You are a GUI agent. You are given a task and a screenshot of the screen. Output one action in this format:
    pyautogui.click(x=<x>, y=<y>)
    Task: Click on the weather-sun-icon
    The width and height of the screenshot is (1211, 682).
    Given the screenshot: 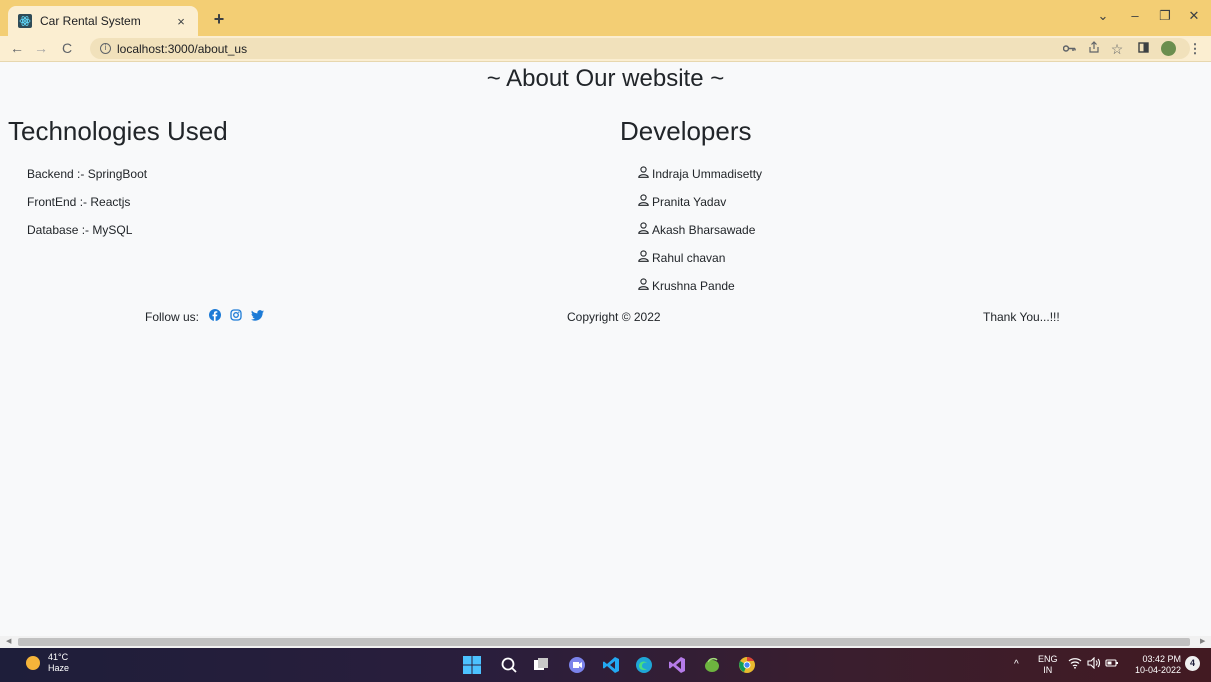 What is the action you would take?
    pyautogui.click(x=33, y=663)
    